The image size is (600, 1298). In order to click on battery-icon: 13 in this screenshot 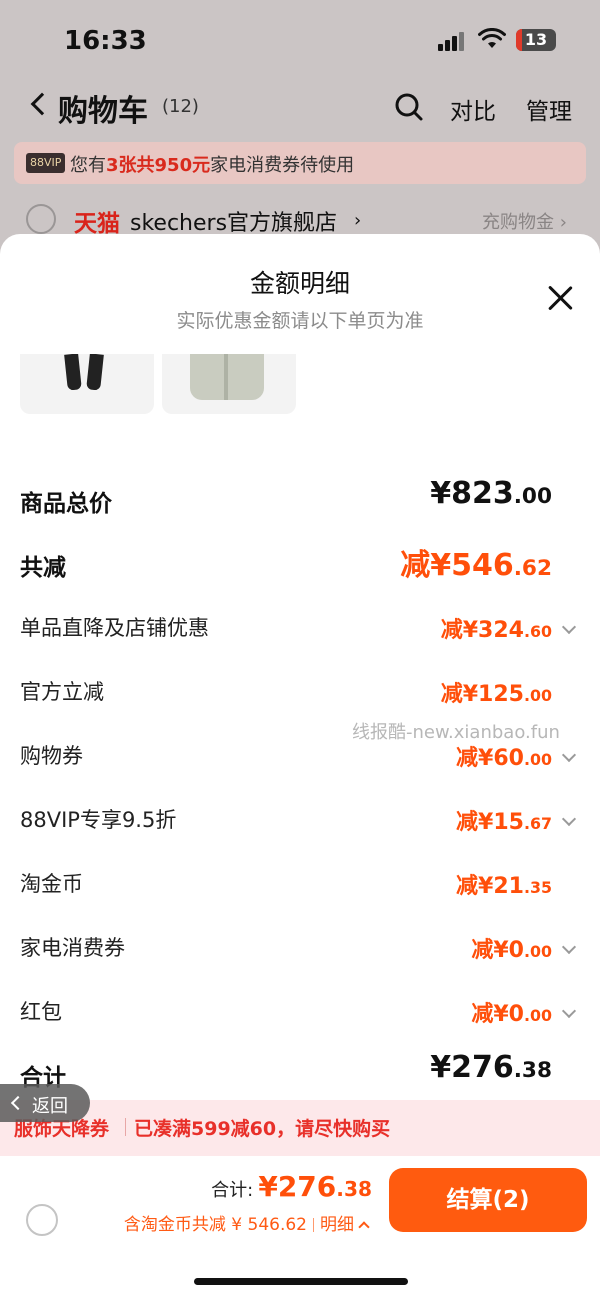, I will do `click(536, 40)`.